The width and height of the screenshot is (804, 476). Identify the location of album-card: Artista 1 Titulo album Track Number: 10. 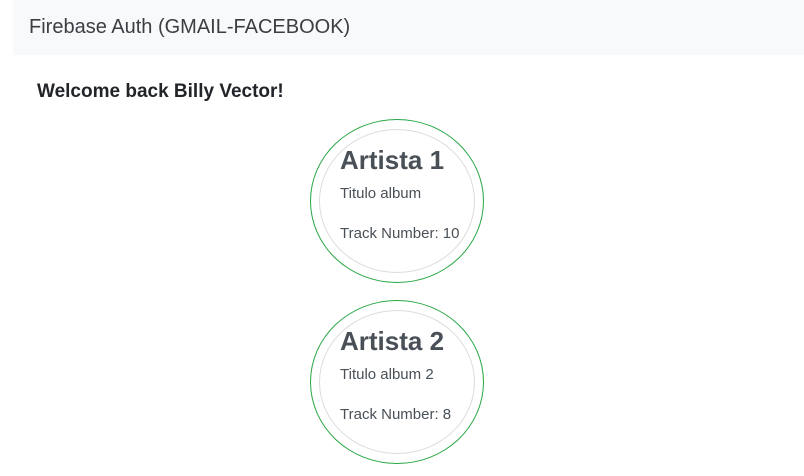
(397, 201).